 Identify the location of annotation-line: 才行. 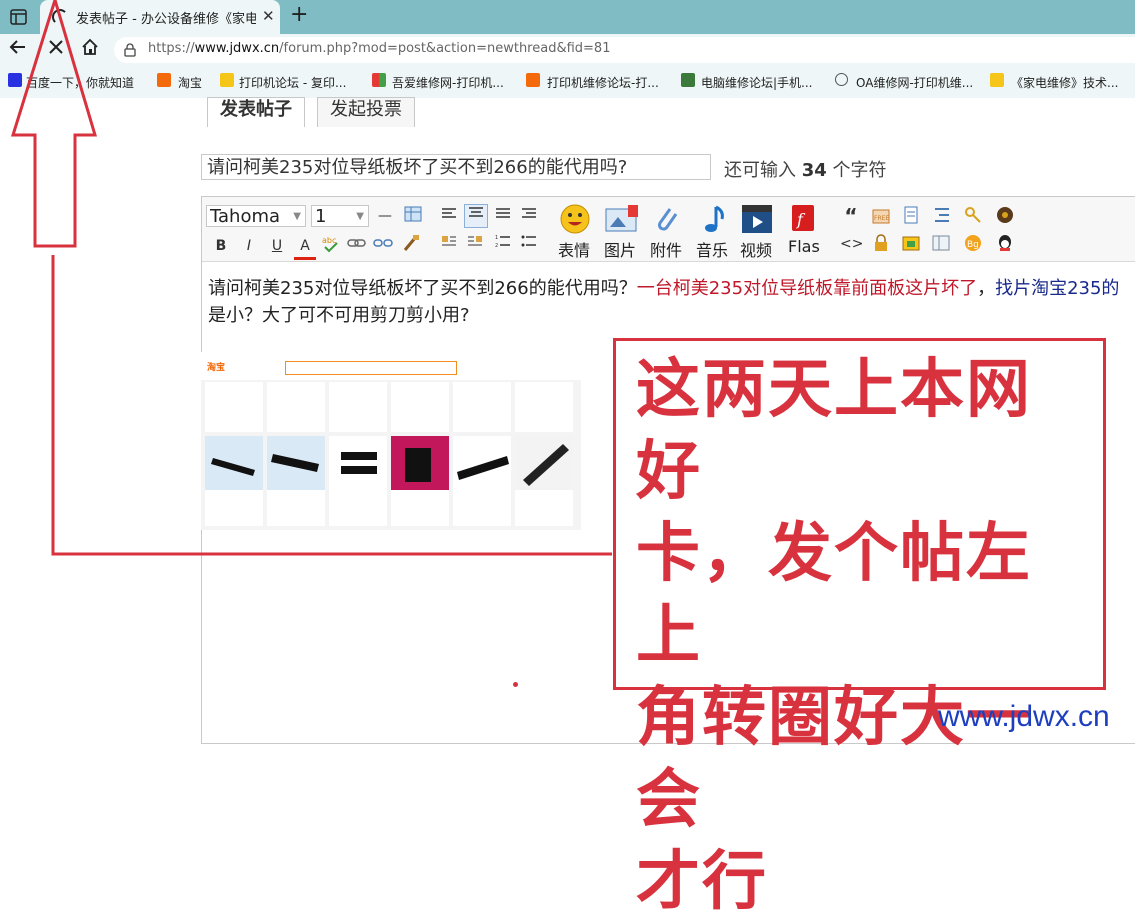
(702, 881).